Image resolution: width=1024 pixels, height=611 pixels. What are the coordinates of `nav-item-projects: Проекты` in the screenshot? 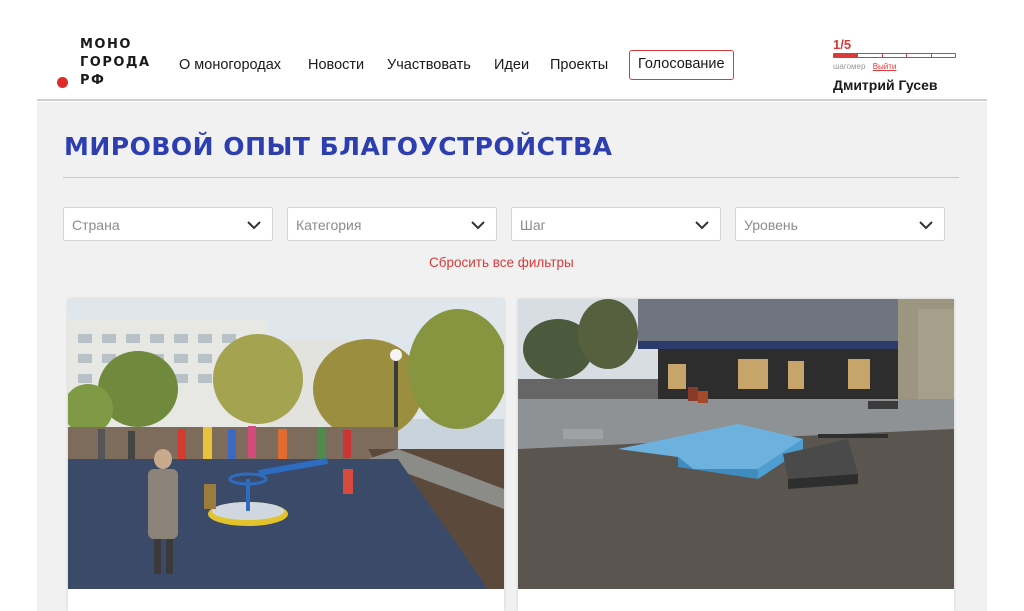 It's located at (579, 65).